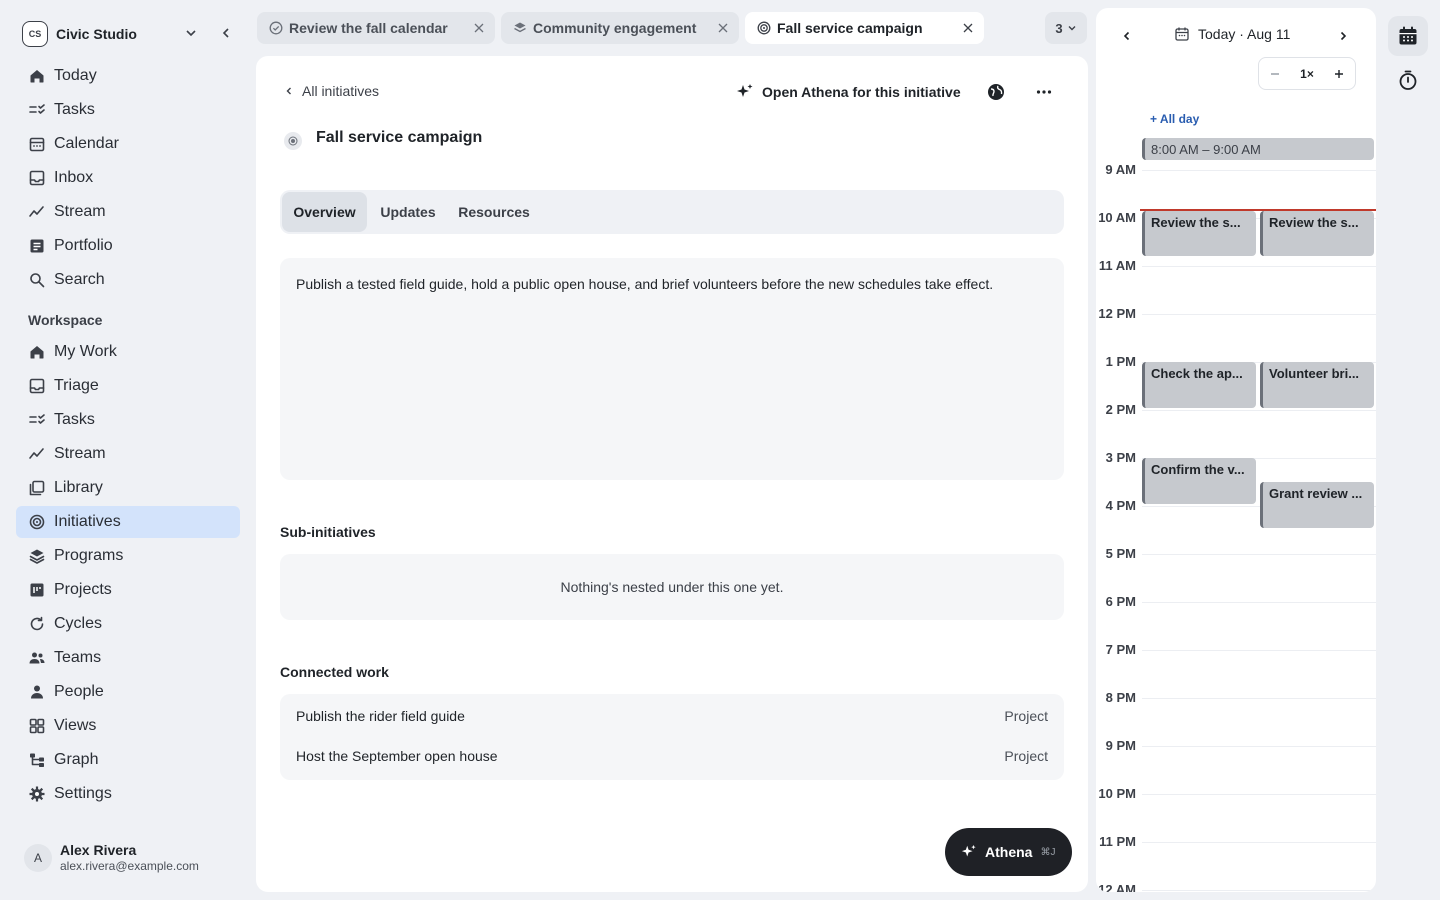 Image resolution: width=1440 pixels, height=900 pixels. What do you see at coordinates (334, 672) in the screenshot?
I see `connected-work-title: Connected work` at bounding box center [334, 672].